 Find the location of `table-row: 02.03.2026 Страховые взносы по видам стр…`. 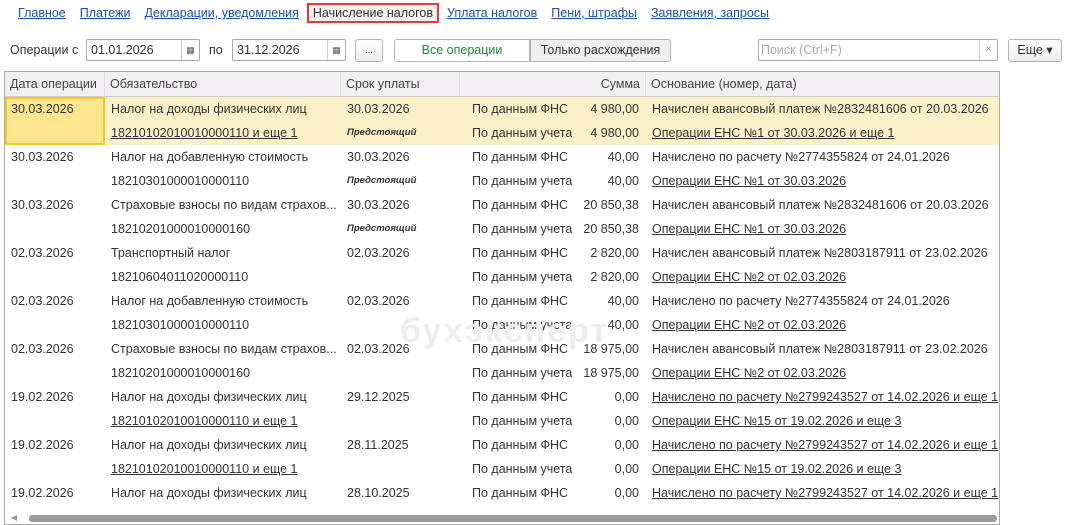

table-row: 02.03.2026 Страховые взносы по видам стр… is located at coordinates (502, 361).